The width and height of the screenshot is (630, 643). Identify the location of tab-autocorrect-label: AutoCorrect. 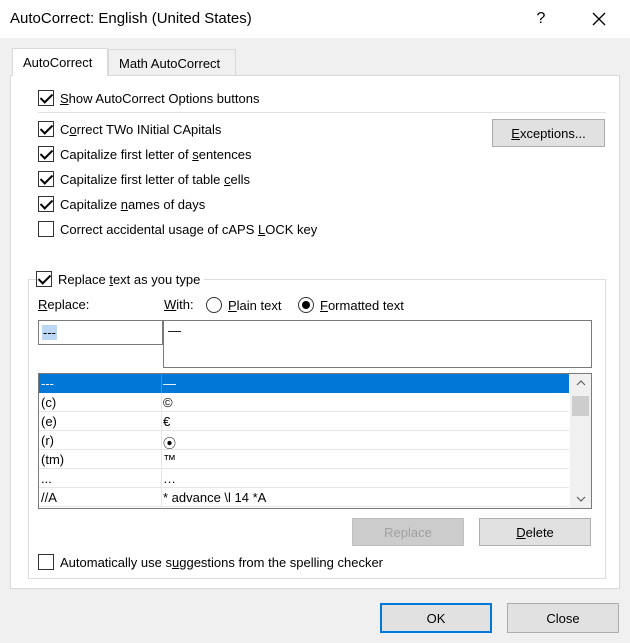
(58, 62).